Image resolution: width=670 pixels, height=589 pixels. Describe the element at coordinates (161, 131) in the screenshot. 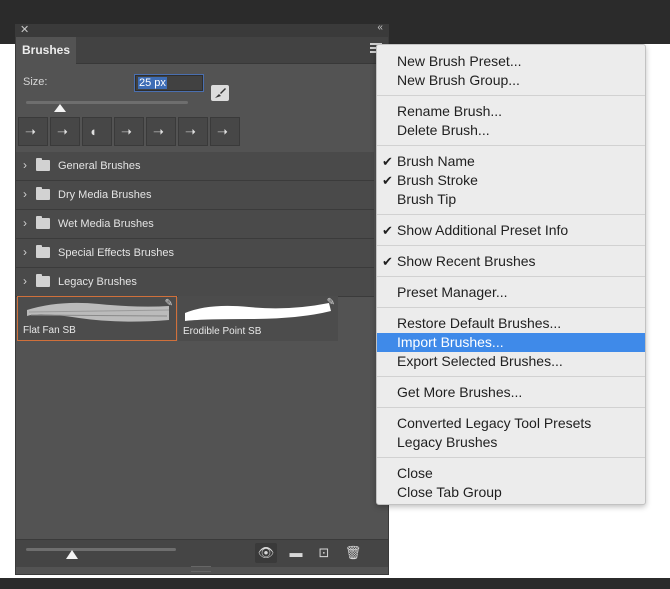

I see `brush-tip-5: ➝` at that location.